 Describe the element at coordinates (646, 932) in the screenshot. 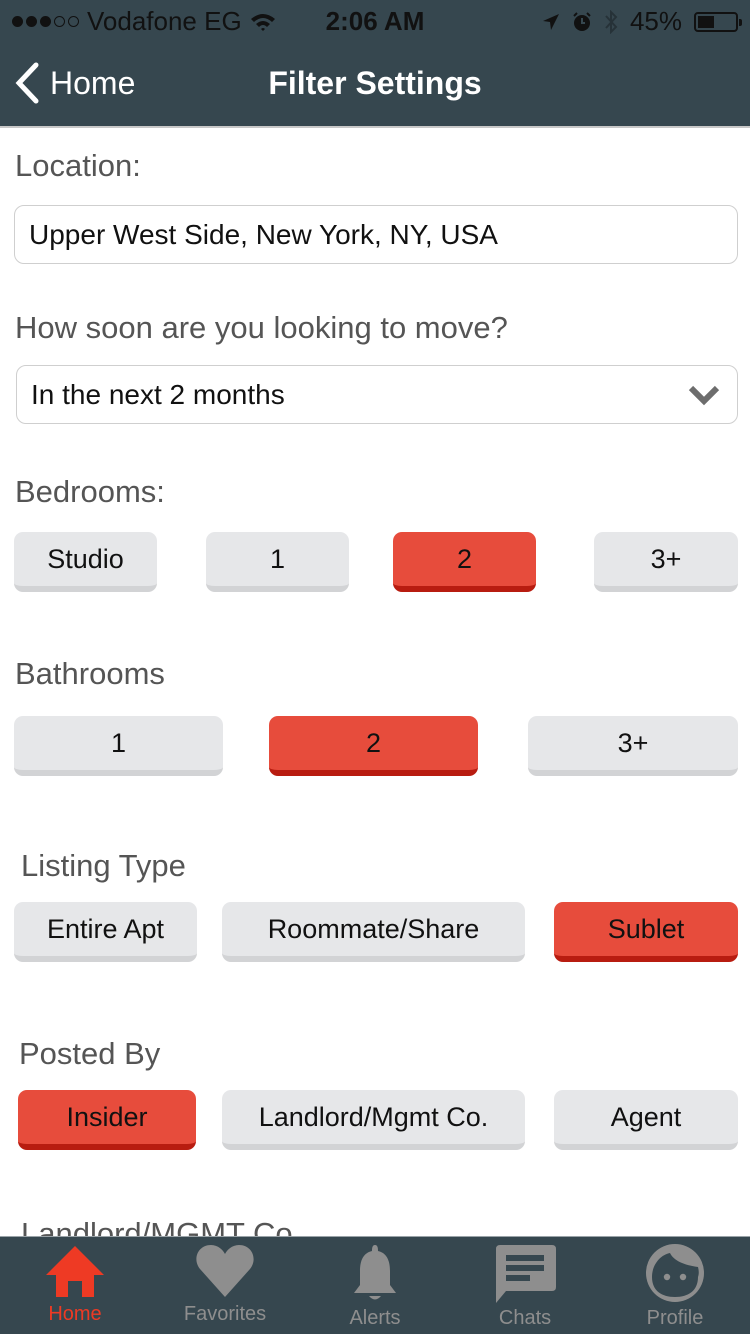

I see `listing-type-option-sublet: Sublet` at that location.